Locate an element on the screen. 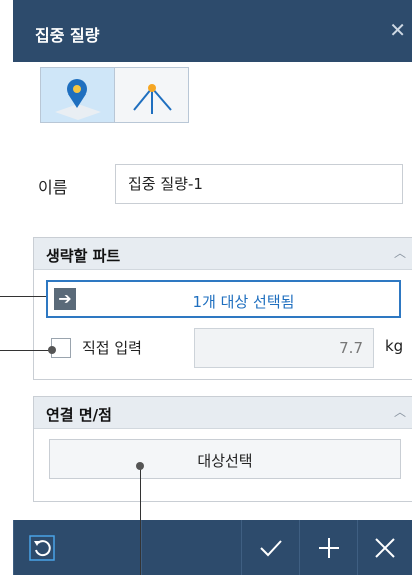 The width and height of the screenshot is (412, 575). callout-dot-checkbox is located at coordinates (52, 350).